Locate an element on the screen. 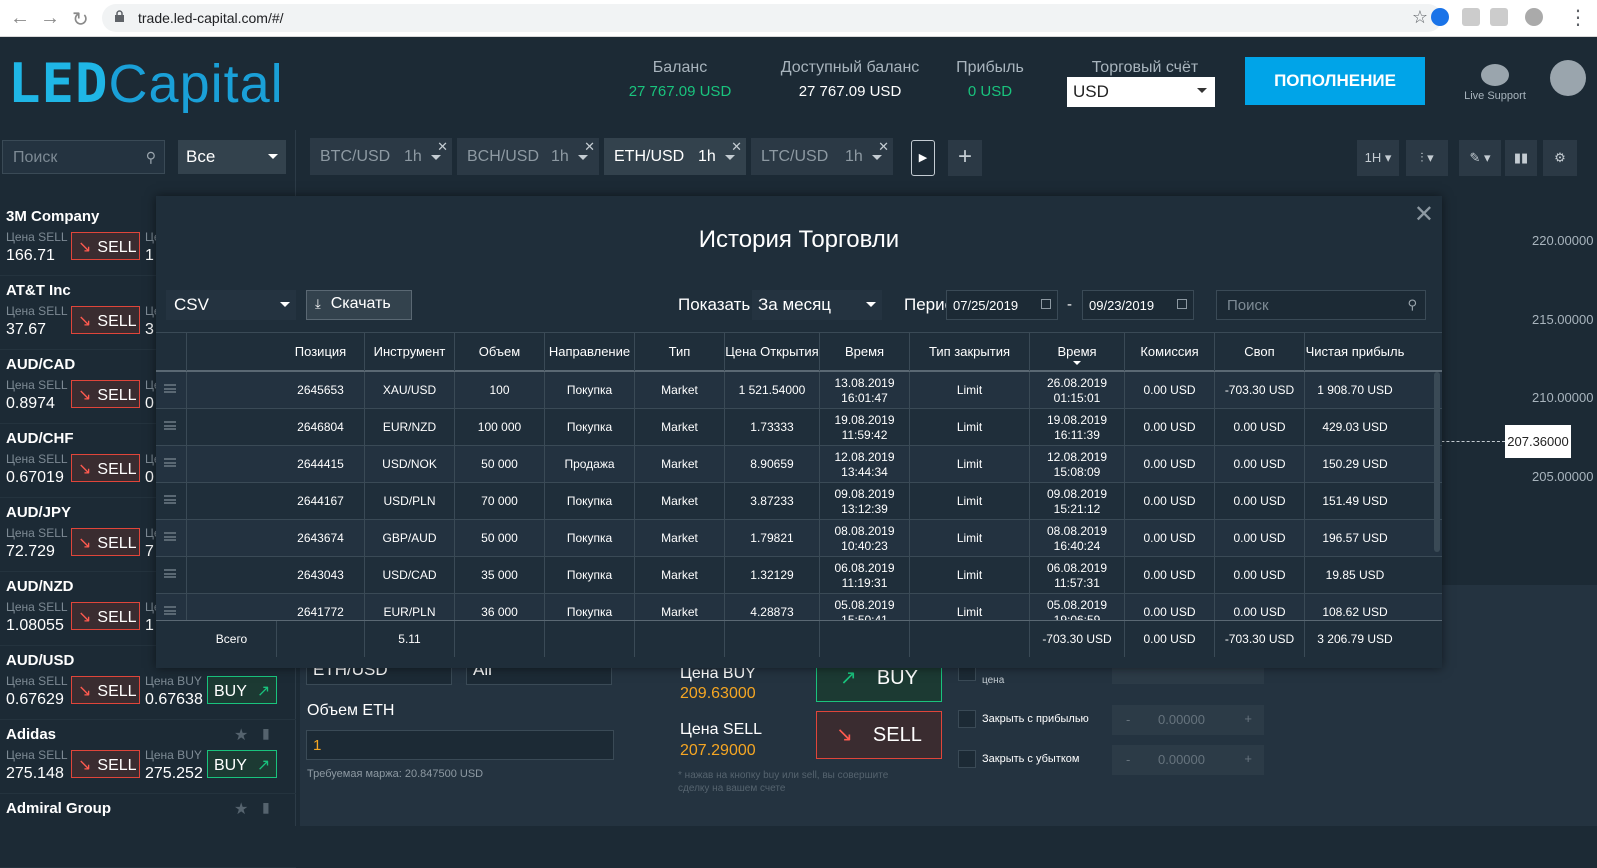 The width and height of the screenshot is (1597, 868). column-header: Своп is located at coordinates (1260, 352).